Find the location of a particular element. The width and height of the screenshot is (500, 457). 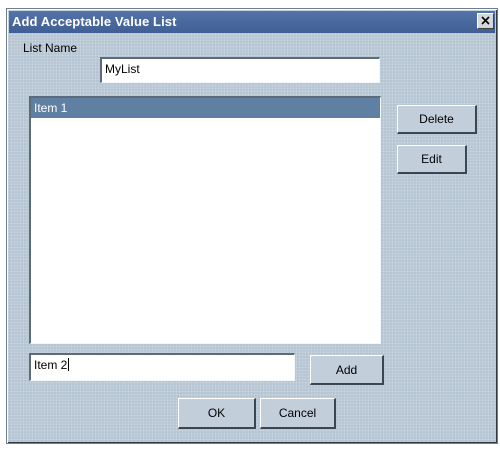

new-item-input: Item 2 is located at coordinates (162, 367).